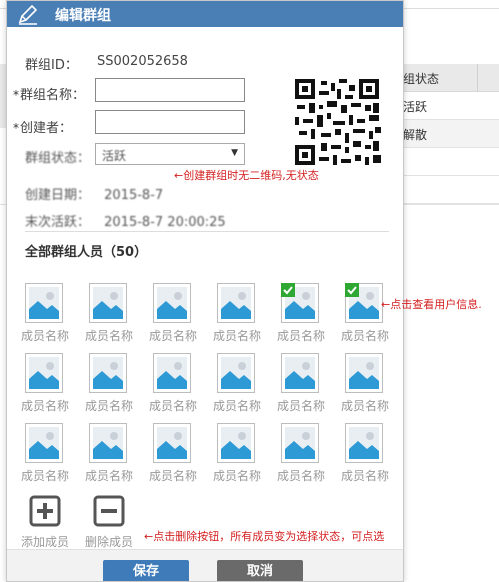 The width and height of the screenshot is (499, 582). I want to click on last-active-row: 末次活跃： 2015-8-7 20:00:25, so click(125, 220).